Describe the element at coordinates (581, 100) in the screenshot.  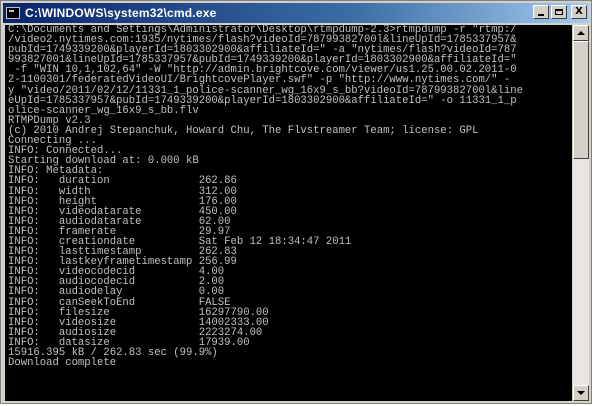
I see `scroll-thumb` at that location.